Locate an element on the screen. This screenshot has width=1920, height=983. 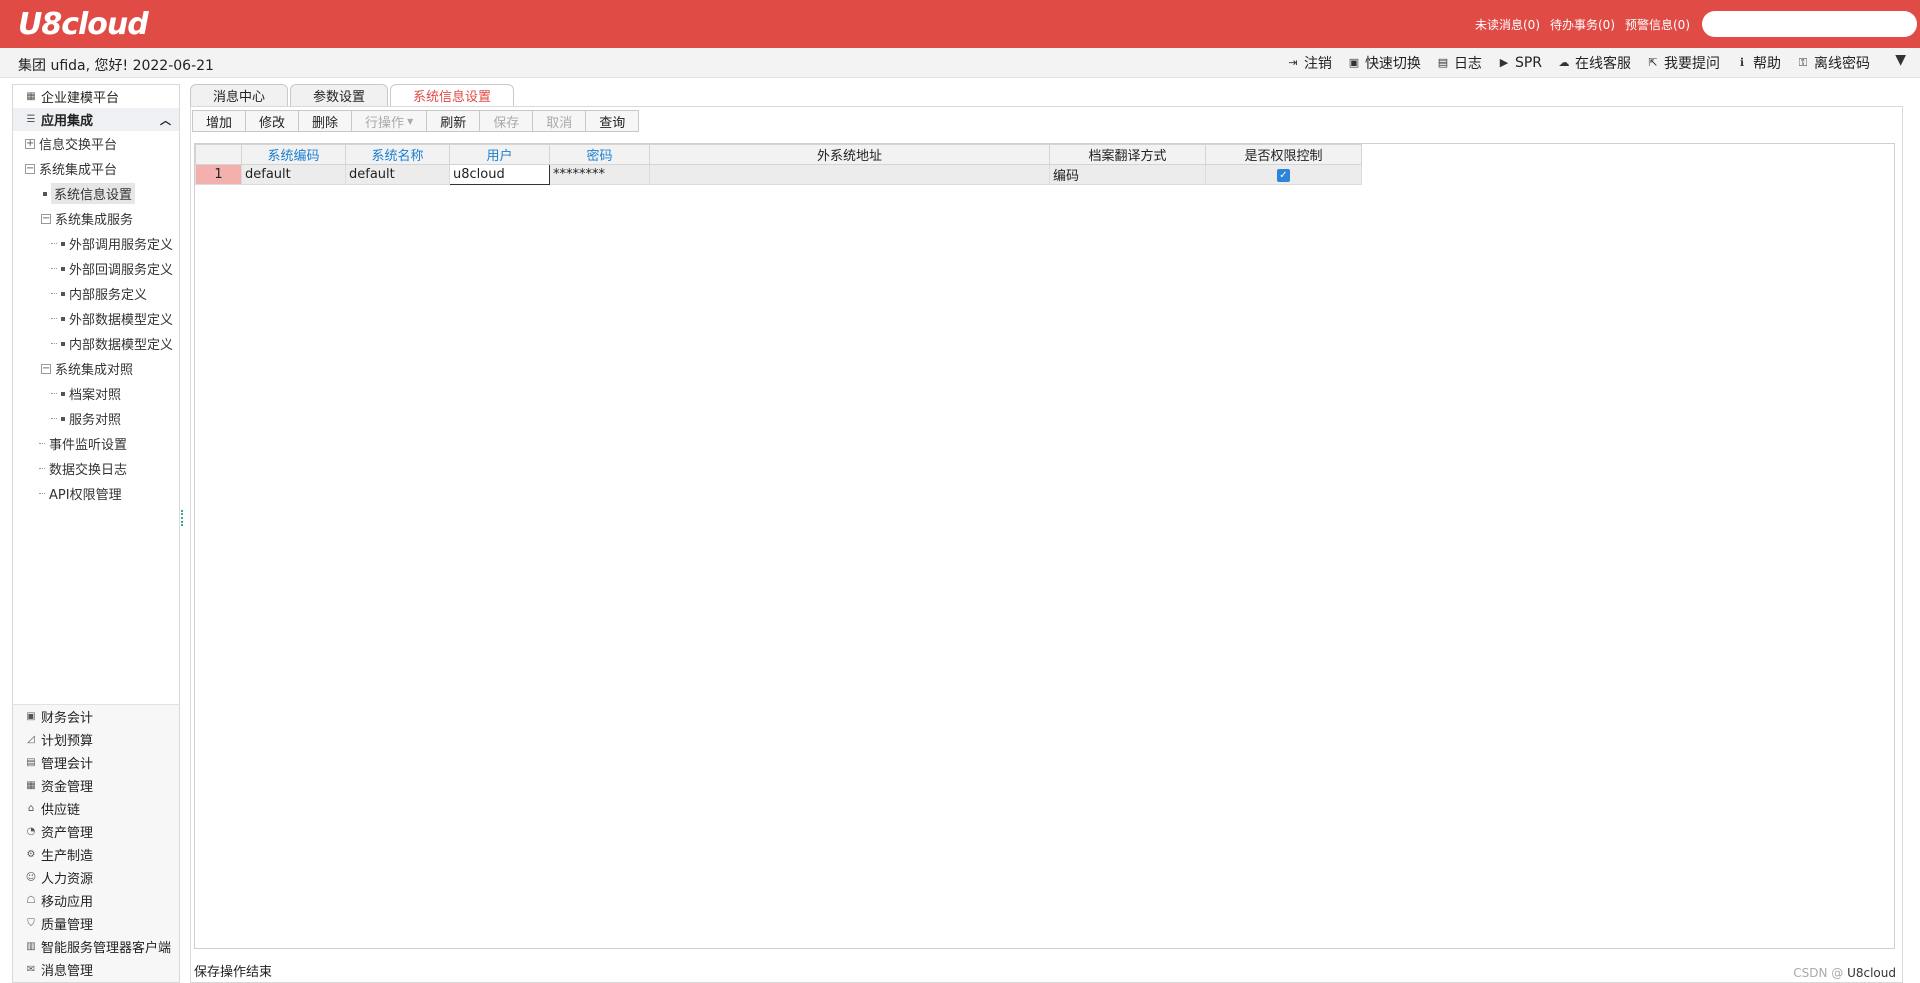
cancel-button: 取消 is located at coordinates (559, 121).